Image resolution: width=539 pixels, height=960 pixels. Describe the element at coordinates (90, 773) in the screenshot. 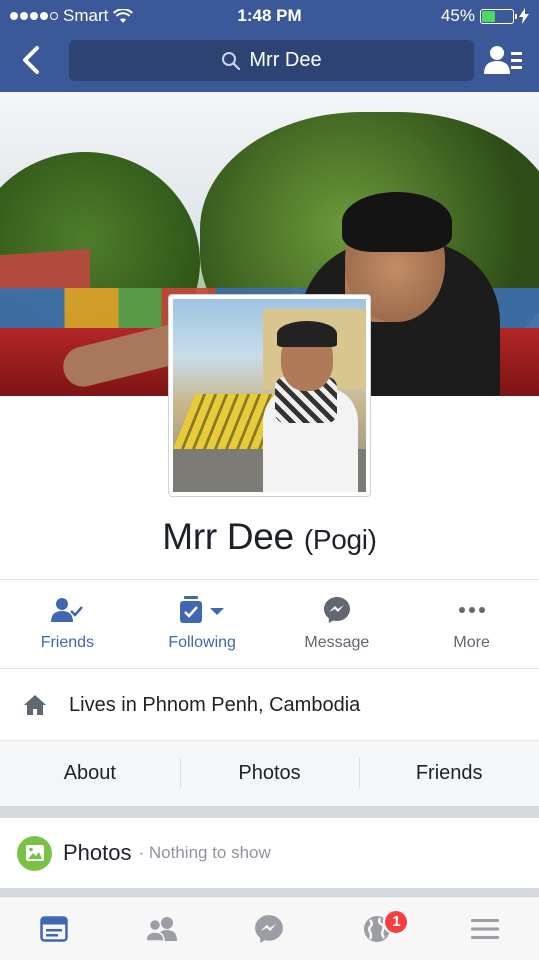

I see `tab-about: About` at that location.